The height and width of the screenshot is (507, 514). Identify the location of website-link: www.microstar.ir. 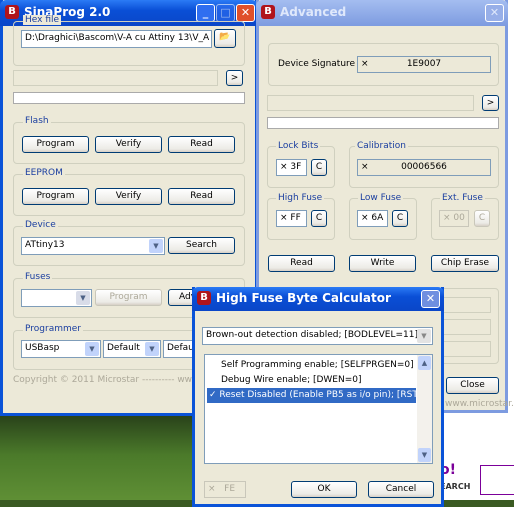
(479, 404).